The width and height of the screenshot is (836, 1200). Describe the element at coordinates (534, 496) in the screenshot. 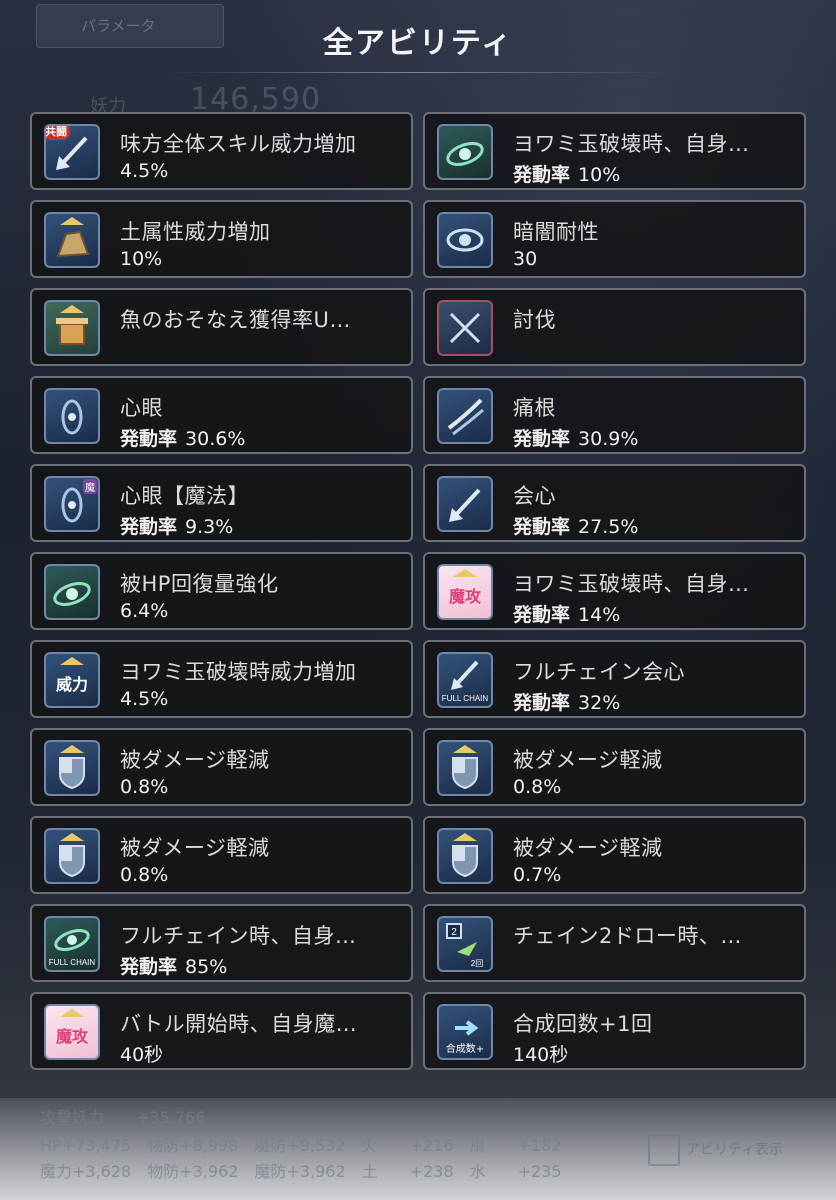

I see `ability-name: 会心` at that location.